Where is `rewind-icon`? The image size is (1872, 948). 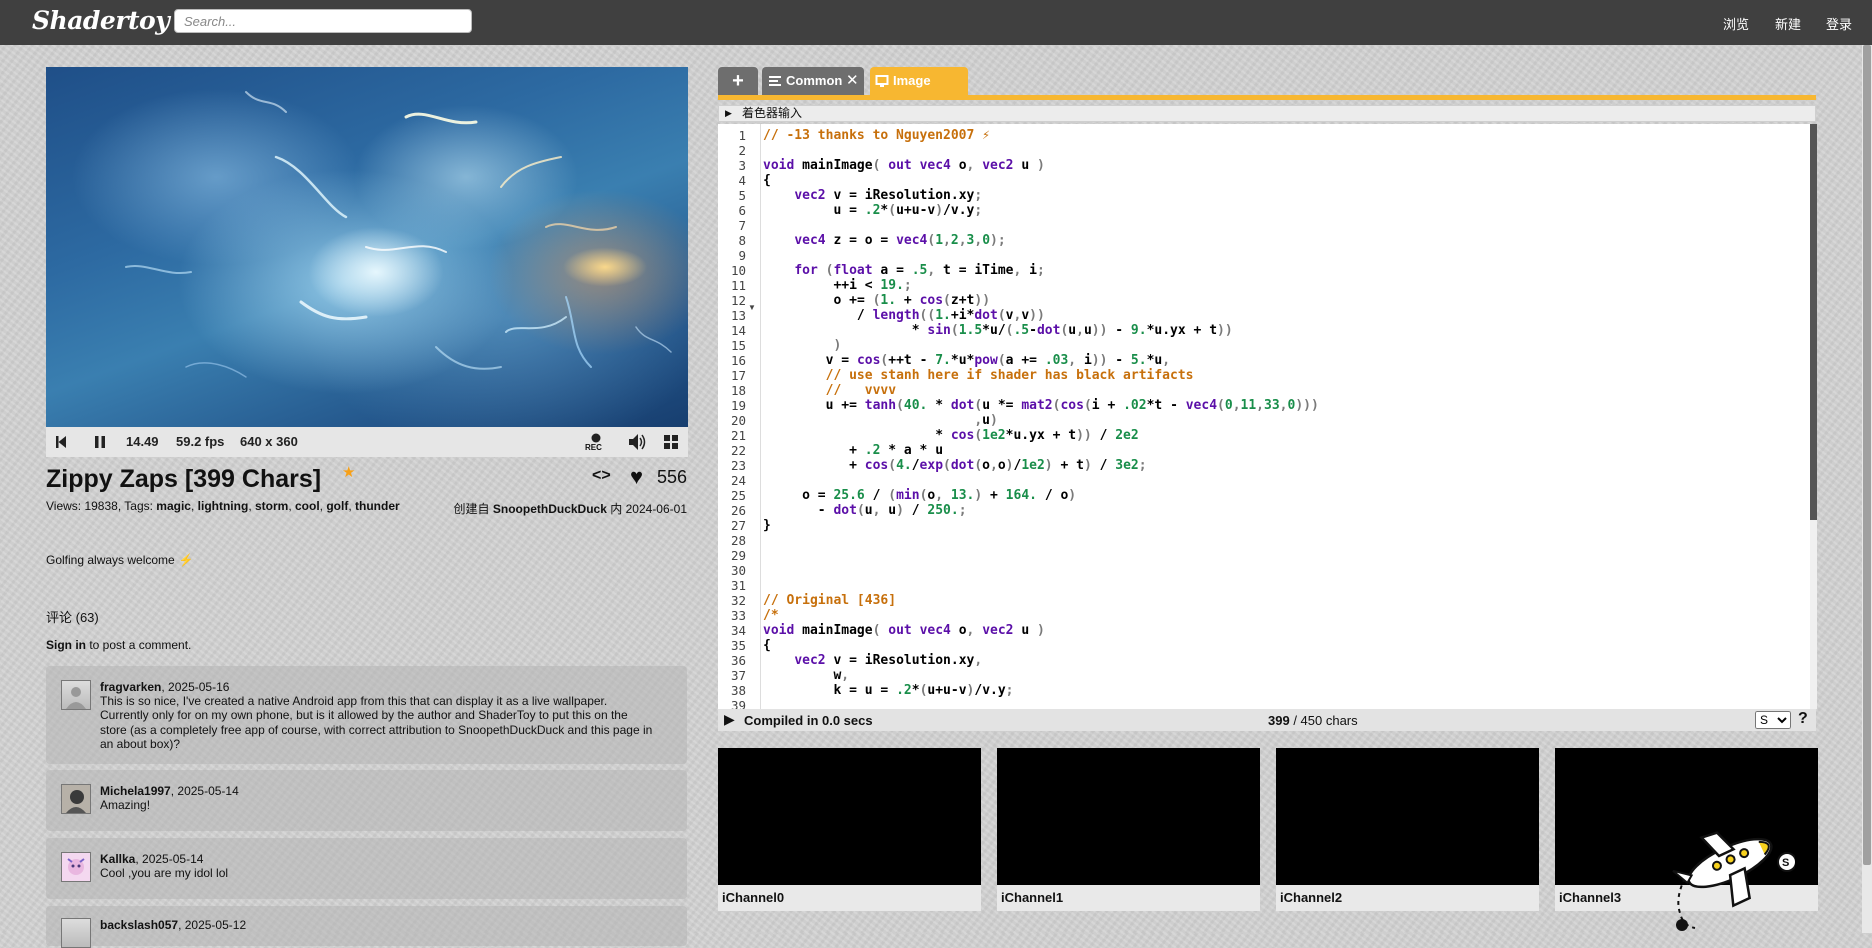
rewind-icon is located at coordinates (61, 442).